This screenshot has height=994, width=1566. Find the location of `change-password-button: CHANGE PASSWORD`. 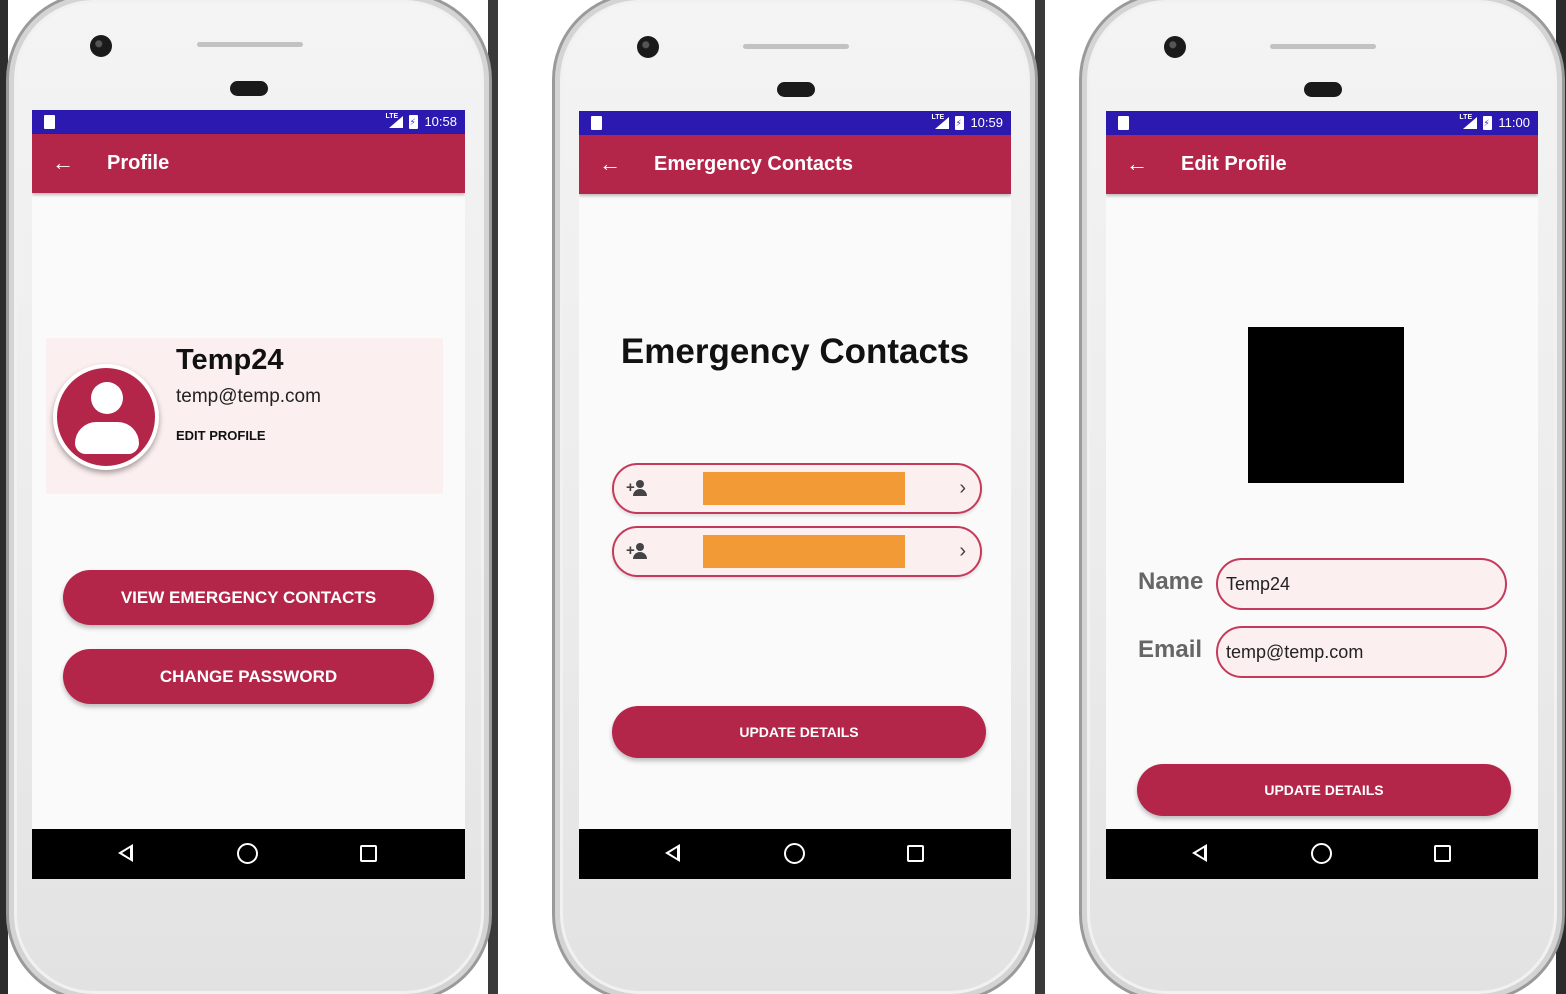

change-password-button: CHANGE PASSWORD is located at coordinates (248, 676).